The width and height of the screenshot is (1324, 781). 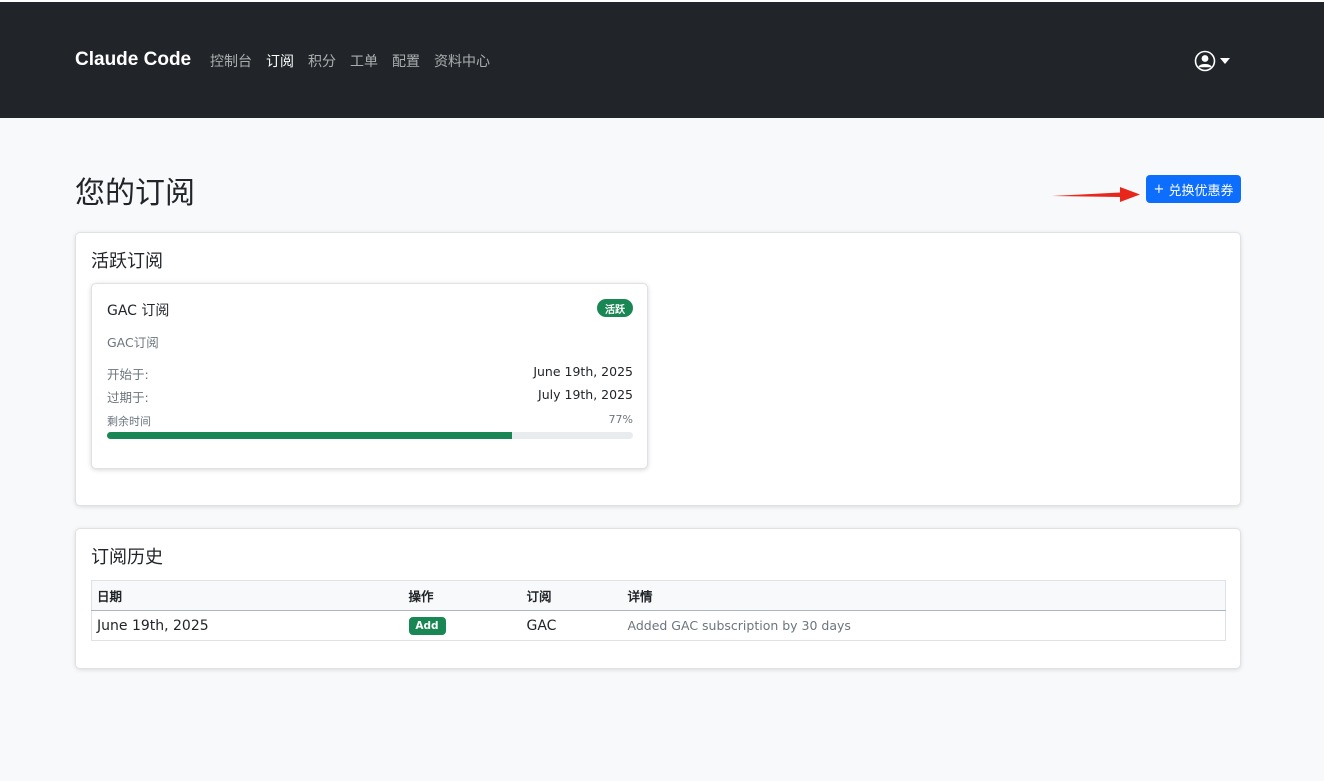 What do you see at coordinates (620, 419) in the screenshot?
I see `remaining-time-percent: 77%` at bounding box center [620, 419].